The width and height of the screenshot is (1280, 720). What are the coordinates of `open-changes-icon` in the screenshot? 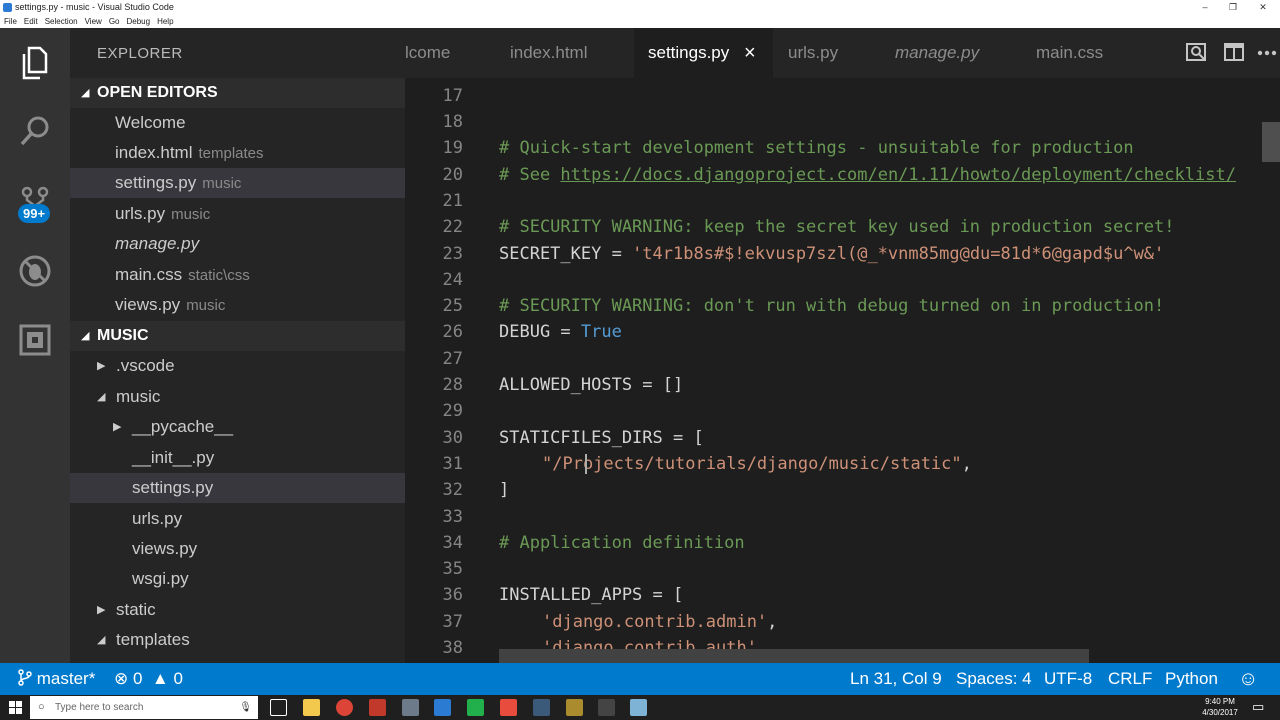 It's located at (1197, 53).